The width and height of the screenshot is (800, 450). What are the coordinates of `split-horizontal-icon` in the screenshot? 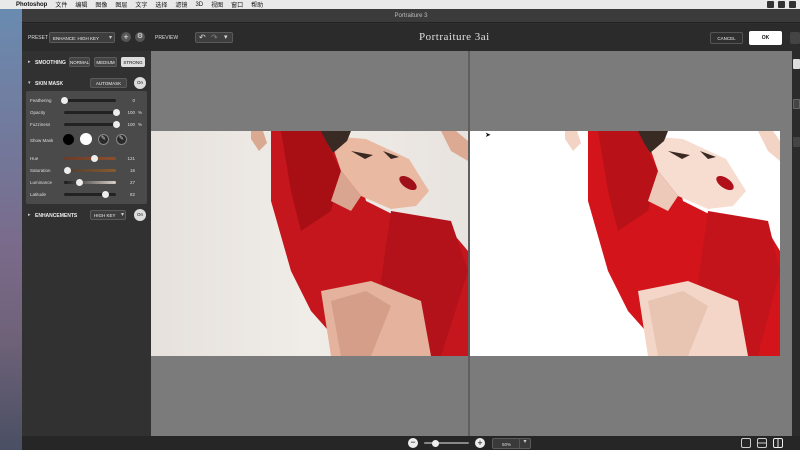 It's located at (762, 443).